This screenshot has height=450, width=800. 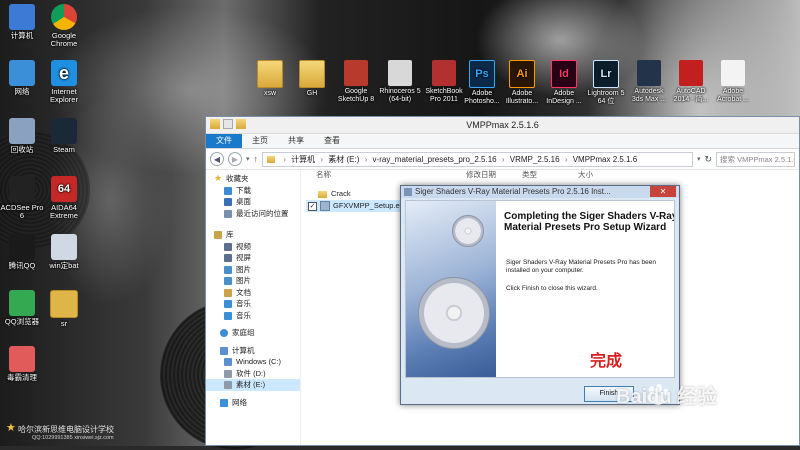 What do you see at coordinates (22, 211) in the screenshot?
I see `desktop-icon-label: ACDSee Pro 6` at bounding box center [22, 211].